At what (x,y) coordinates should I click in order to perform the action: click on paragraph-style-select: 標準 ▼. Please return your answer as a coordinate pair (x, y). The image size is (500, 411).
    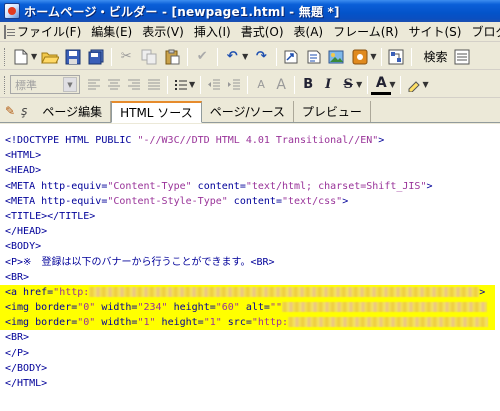
    Looking at the image, I should click on (45, 84).